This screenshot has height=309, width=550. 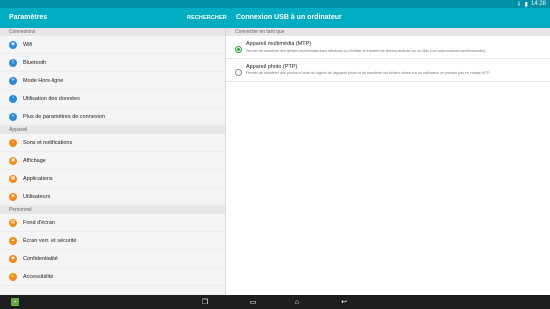 I want to click on home-icon: ⌂, so click(x=297, y=302).